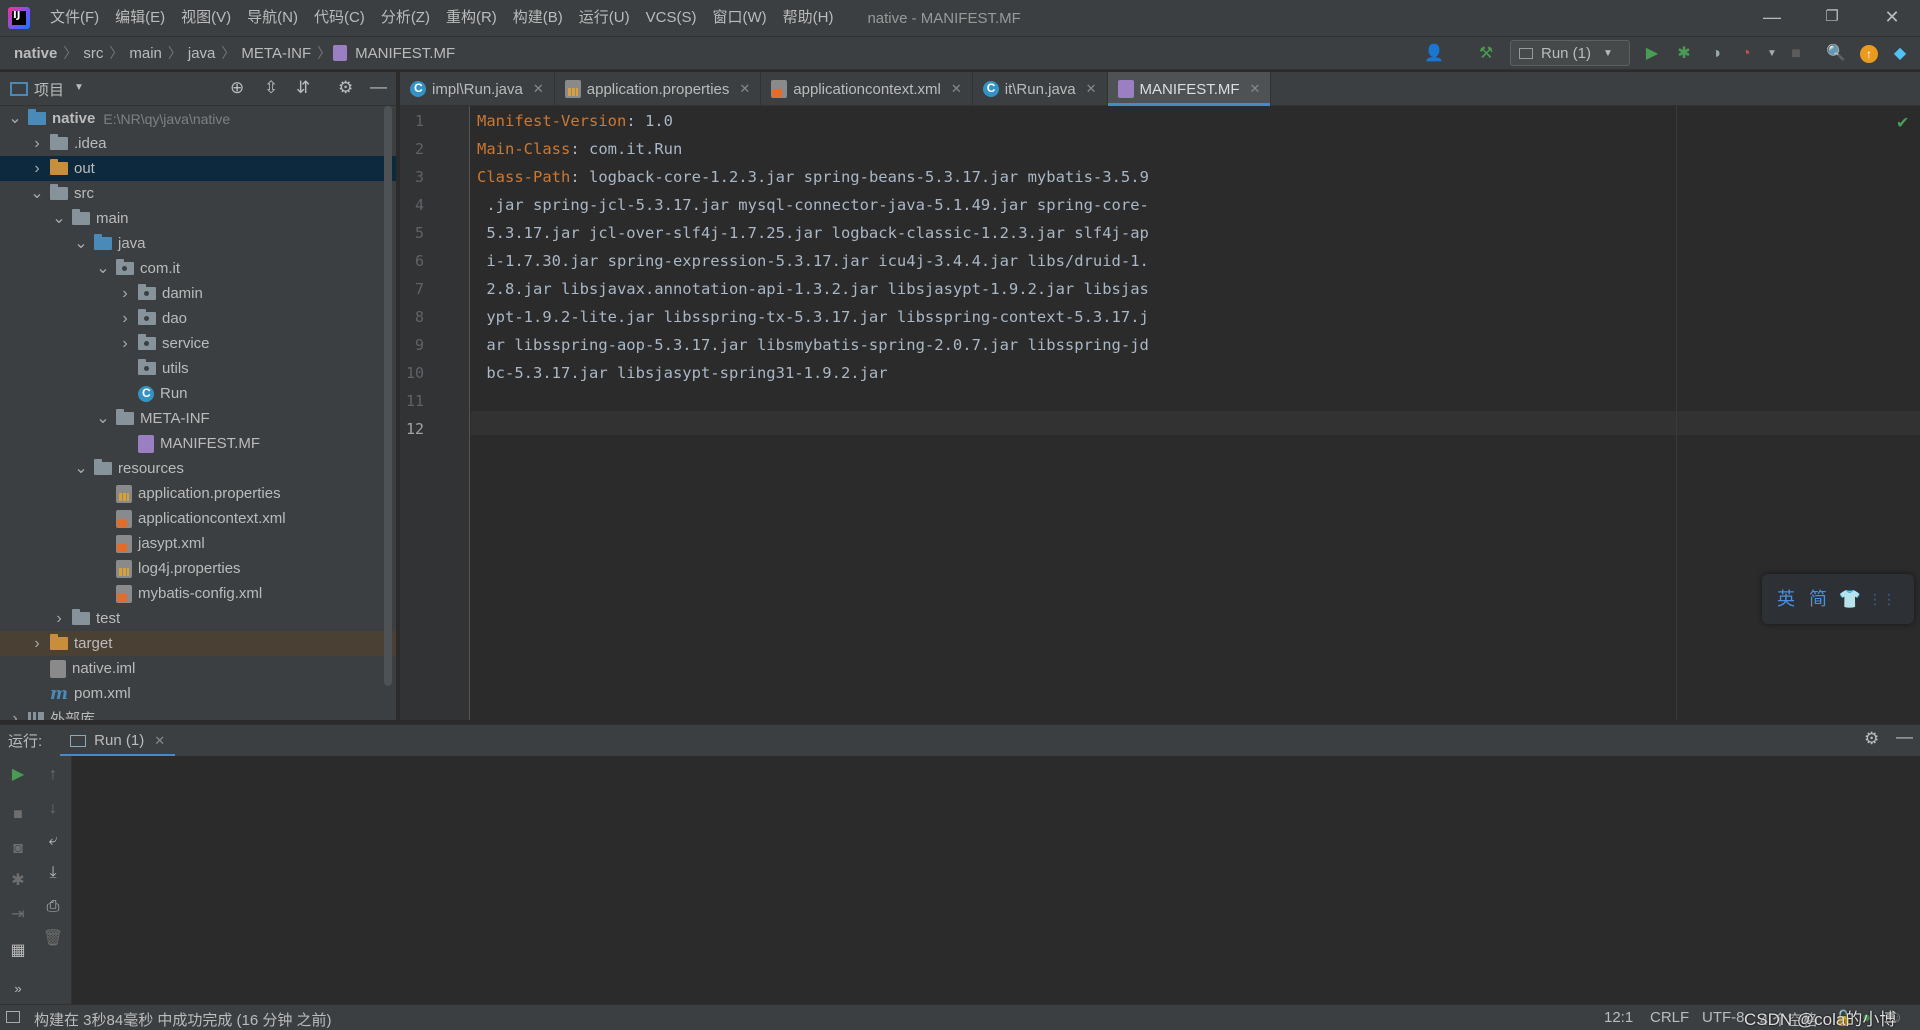 This screenshot has width=1920, height=1030. I want to click on tree-item: ⌄ resources, so click(198, 468).